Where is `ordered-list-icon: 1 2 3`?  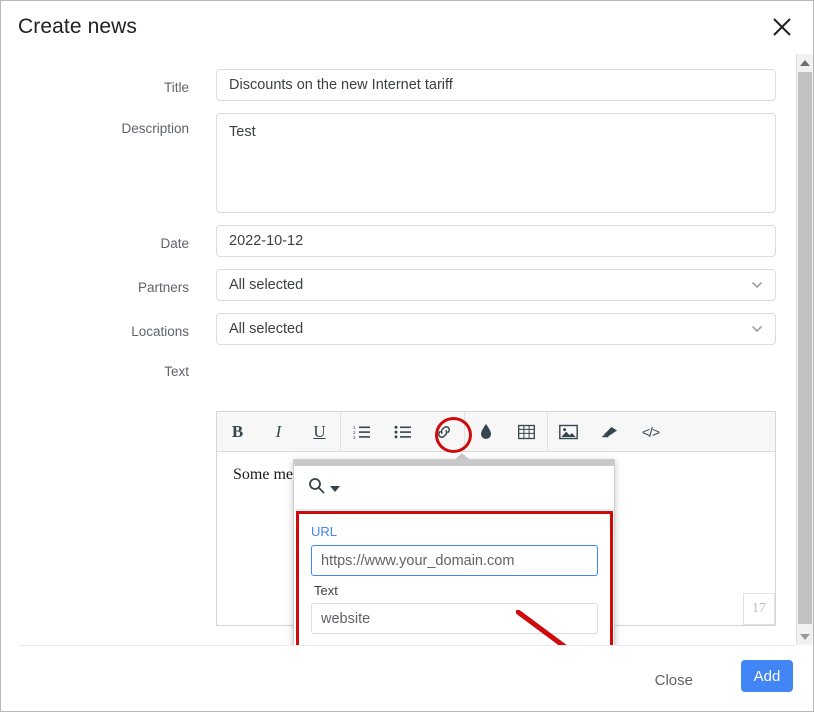 ordered-list-icon: 1 2 3 is located at coordinates (361, 432).